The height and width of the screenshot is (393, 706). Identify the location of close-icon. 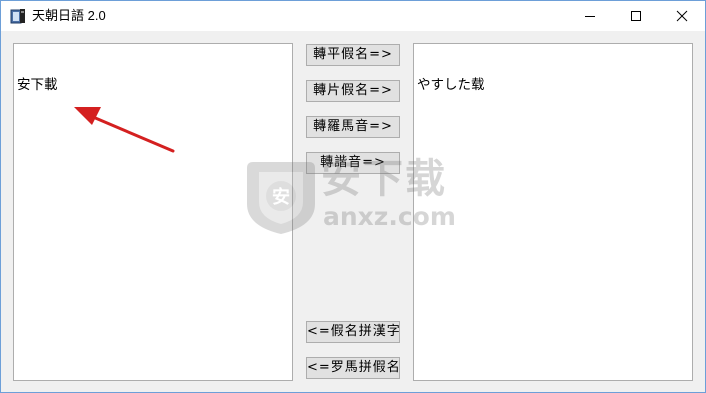
(682, 16).